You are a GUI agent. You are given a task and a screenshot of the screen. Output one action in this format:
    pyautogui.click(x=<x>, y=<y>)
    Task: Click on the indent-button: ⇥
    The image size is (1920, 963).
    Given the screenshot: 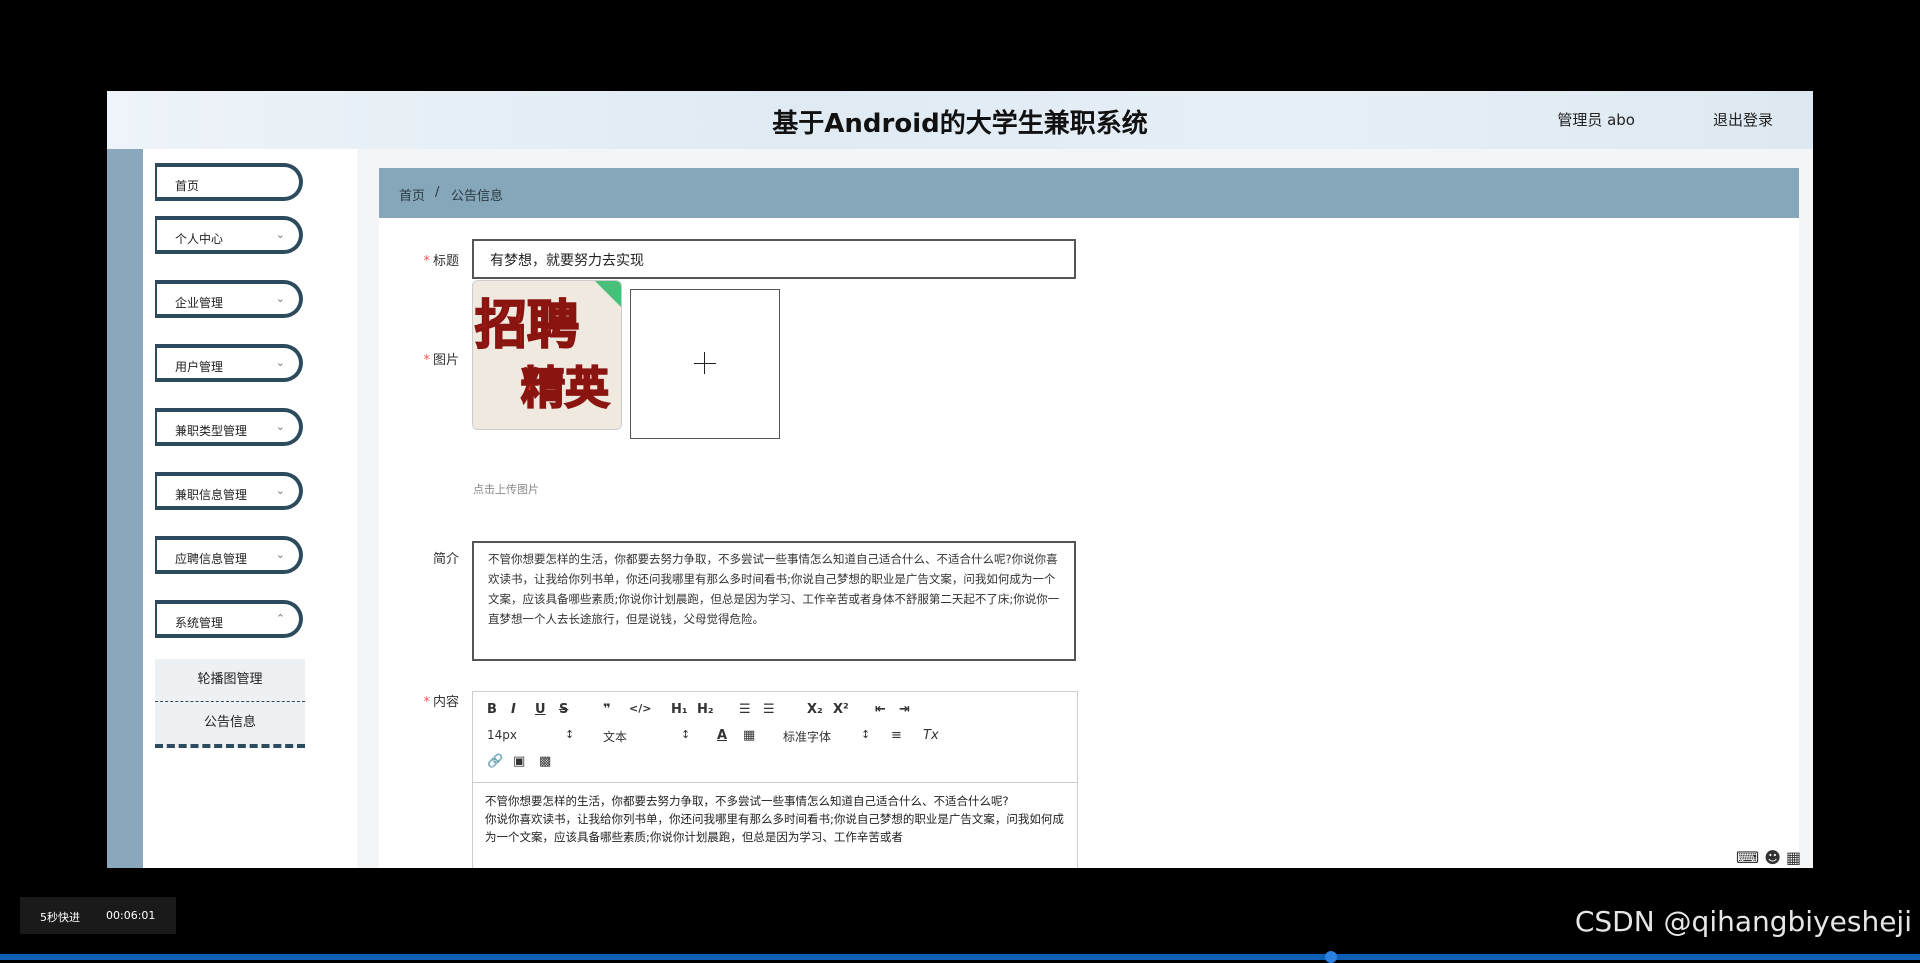 What is the action you would take?
    pyautogui.click(x=904, y=709)
    